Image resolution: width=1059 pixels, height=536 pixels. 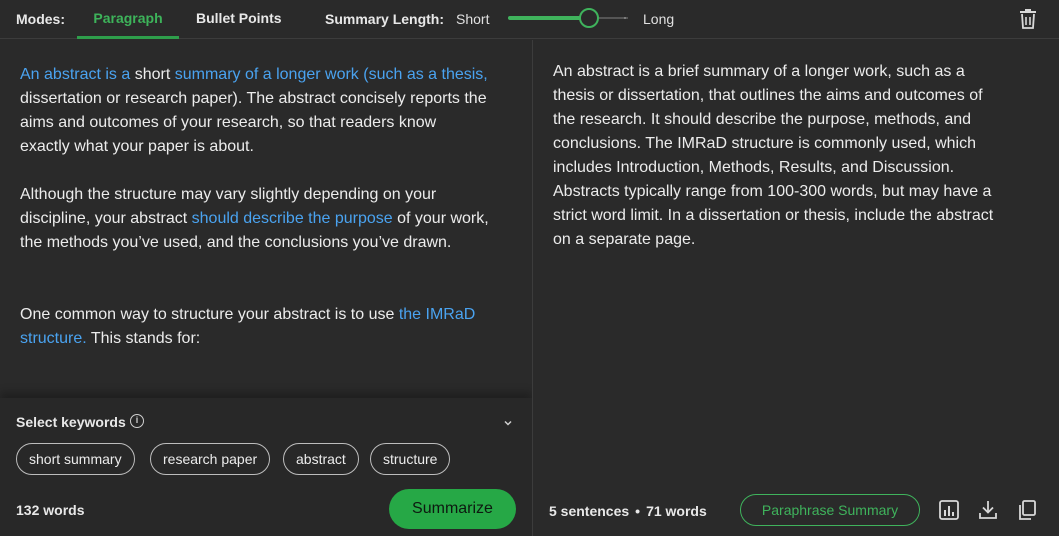 I want to click on select-keywords-title: Select keywords, so click(x=71, y=422).